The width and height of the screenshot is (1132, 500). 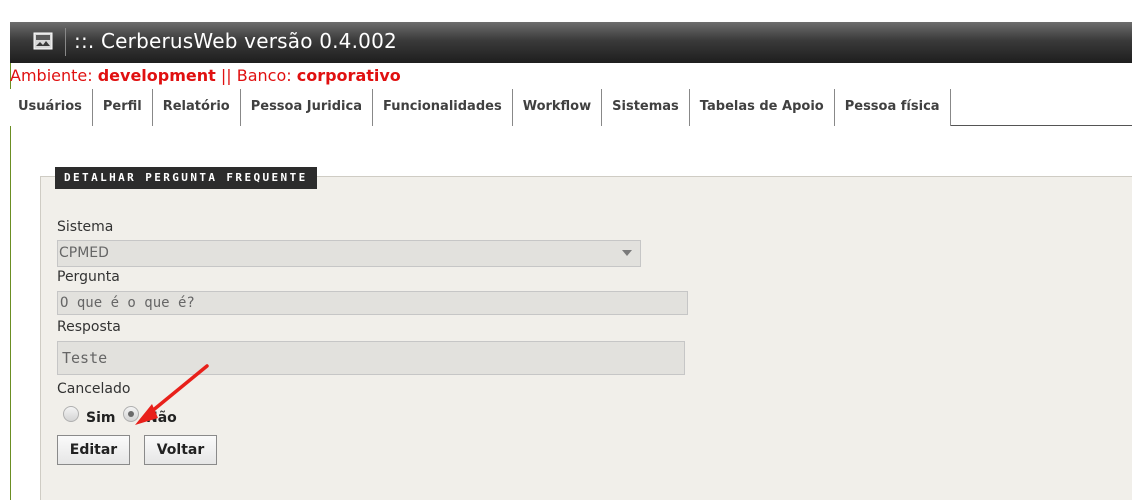 What do you see at coordinates (627, 253) in the screenshot?
I see `chevron-down-icon` at bounding box center [627, 253].